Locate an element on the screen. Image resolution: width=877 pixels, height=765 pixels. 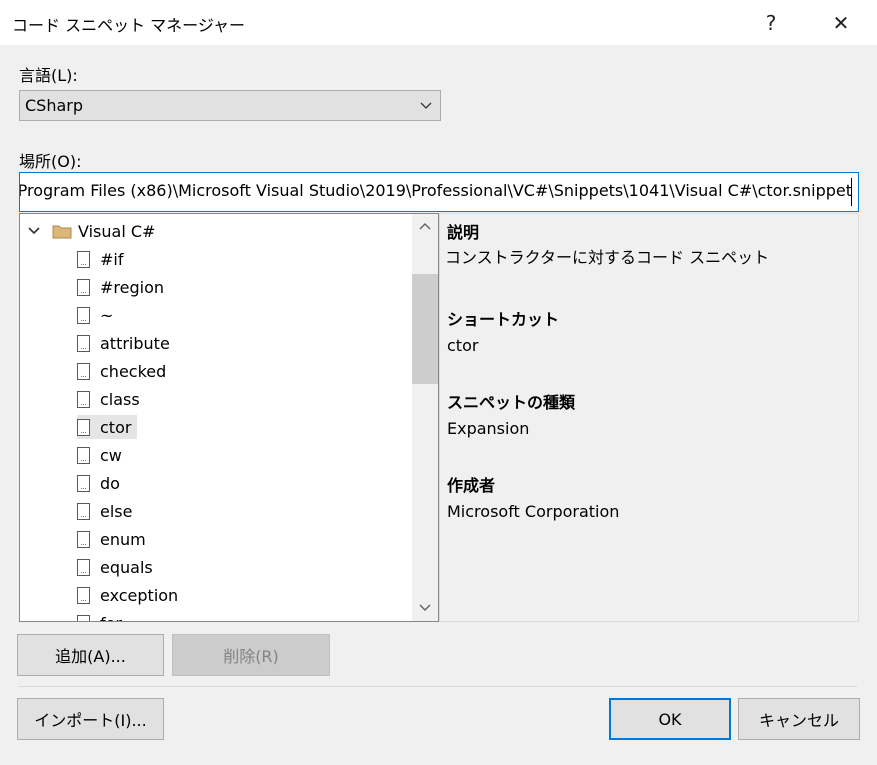
tree-scrollbar is located at coordinates (425, 417).